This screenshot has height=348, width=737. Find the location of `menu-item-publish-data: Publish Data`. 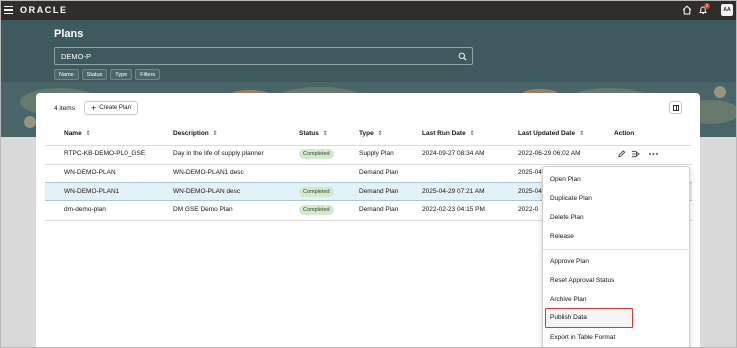

menu-item-publish-data: Publish Data is located at coordinates (589, 318).